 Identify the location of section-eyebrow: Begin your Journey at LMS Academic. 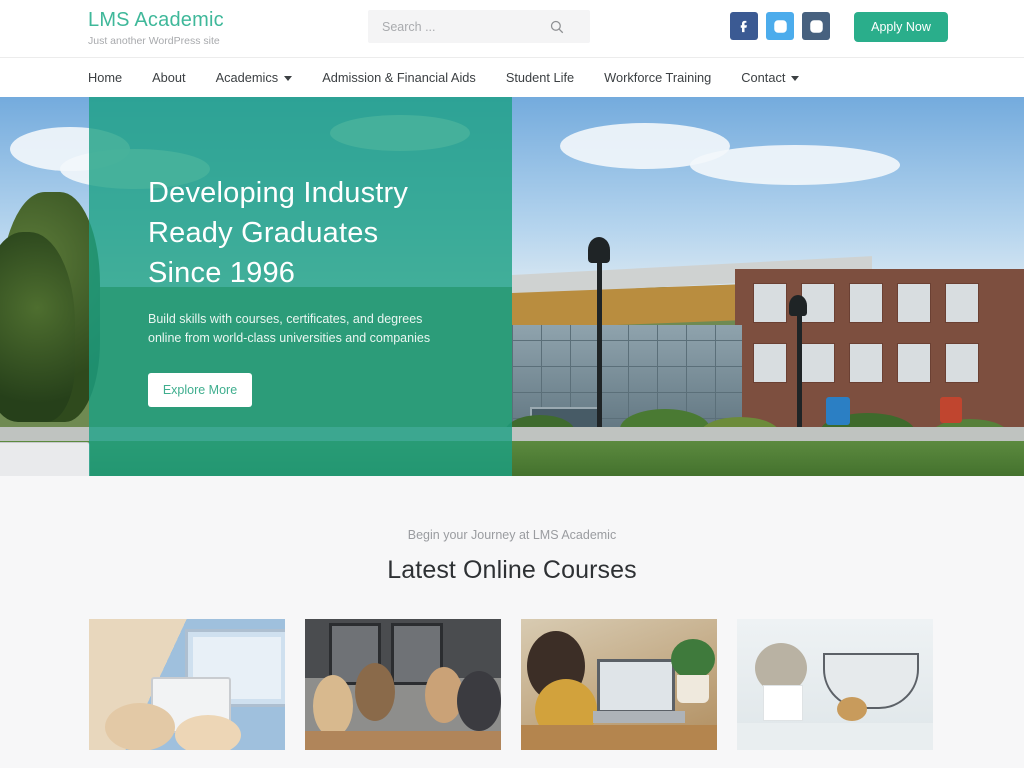
(512, 535).